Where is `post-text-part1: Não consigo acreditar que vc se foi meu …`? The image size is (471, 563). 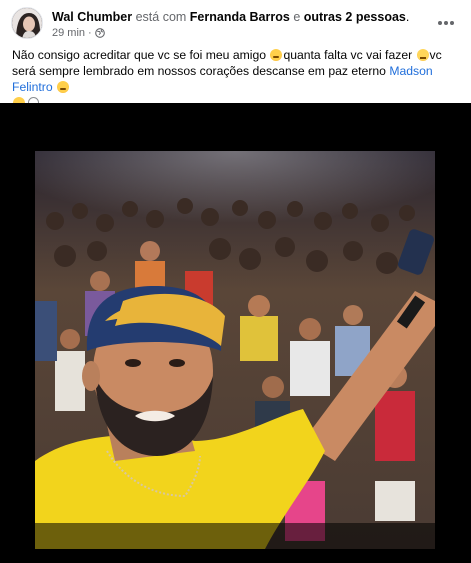
post-text-part1: Não consigo acreditar que vc se foi meu … is located at coordinates (141, 55).